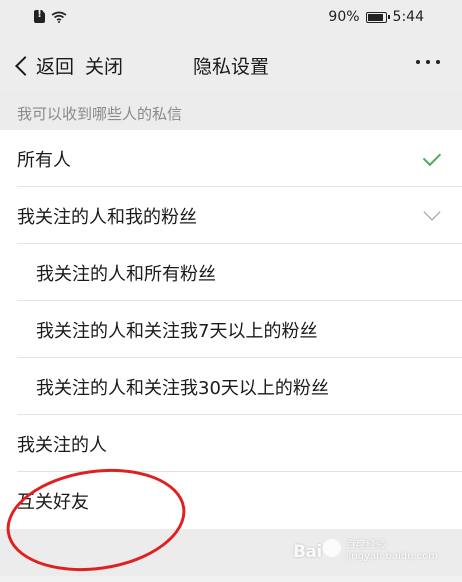  I want to click on nav-header: 返回 关闭 隐私设置, so click(231, 64).